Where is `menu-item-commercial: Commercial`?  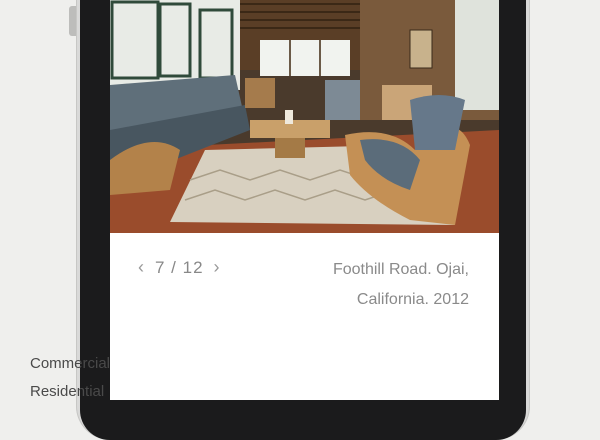 menu-item-commercial: Commercial is located at coordinates (70, 363).